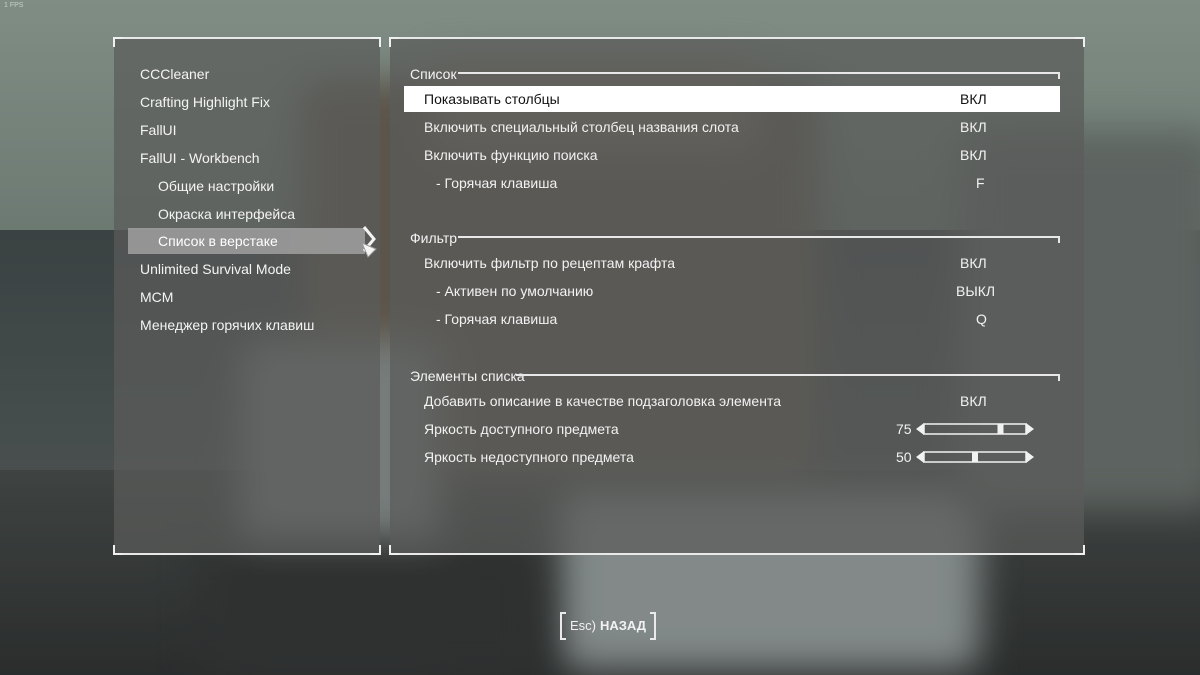  I want to click on setting-label: Яркость недоступного предмета, so click(529, 457).